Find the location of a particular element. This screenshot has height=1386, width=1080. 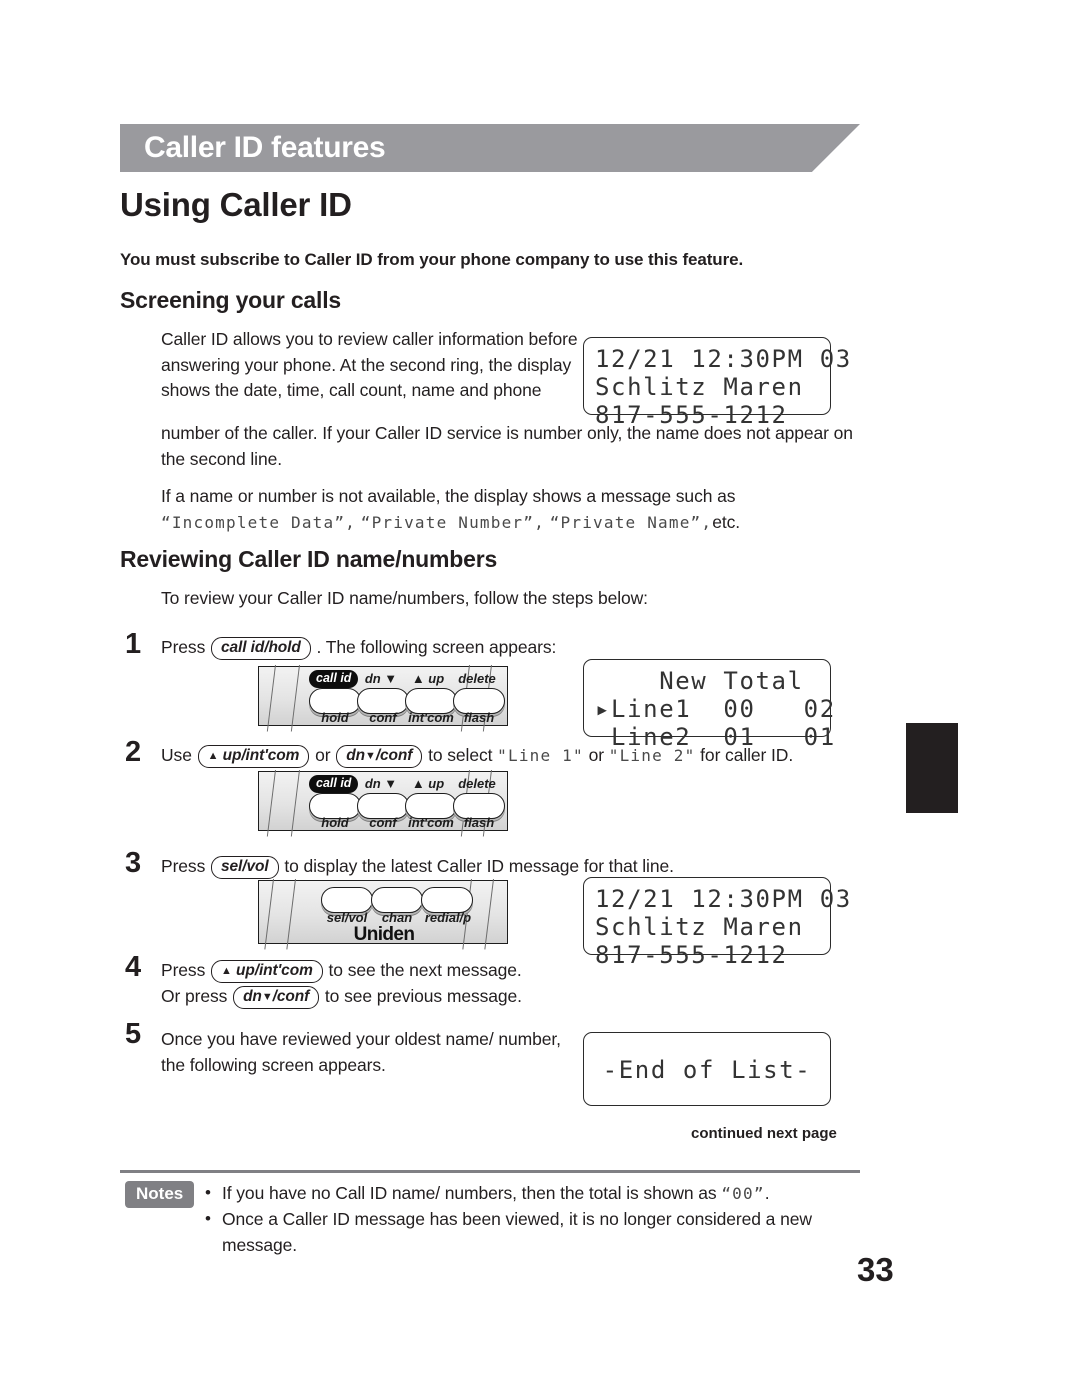

step-number-2: 2 is located at coordinates (133, 752).